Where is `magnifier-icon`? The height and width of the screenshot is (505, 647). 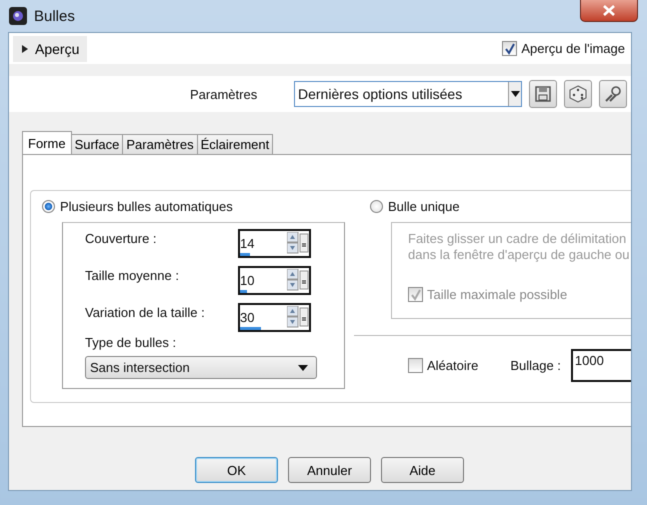 magnifier-icon is located at coordinates (613, 94).